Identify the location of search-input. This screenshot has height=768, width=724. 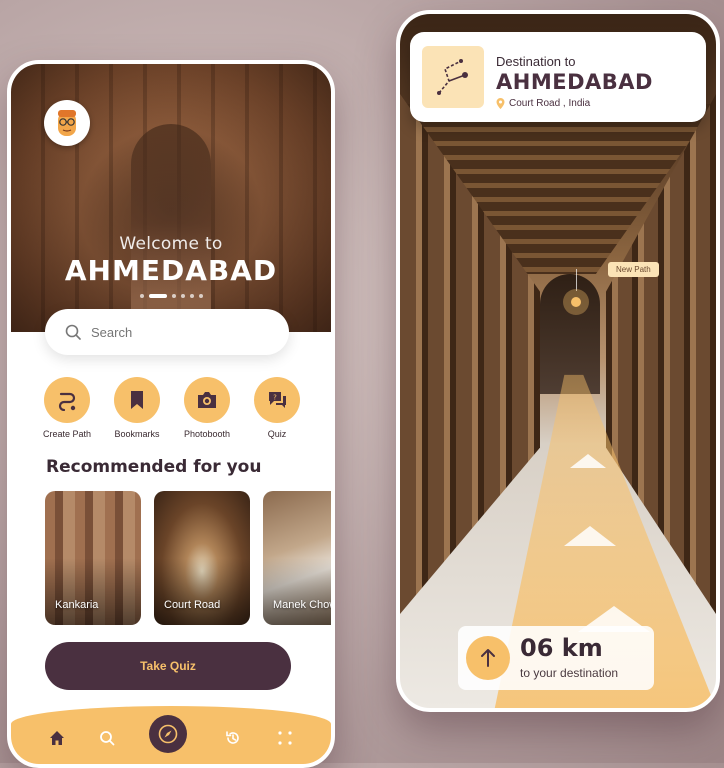
(176, 332).